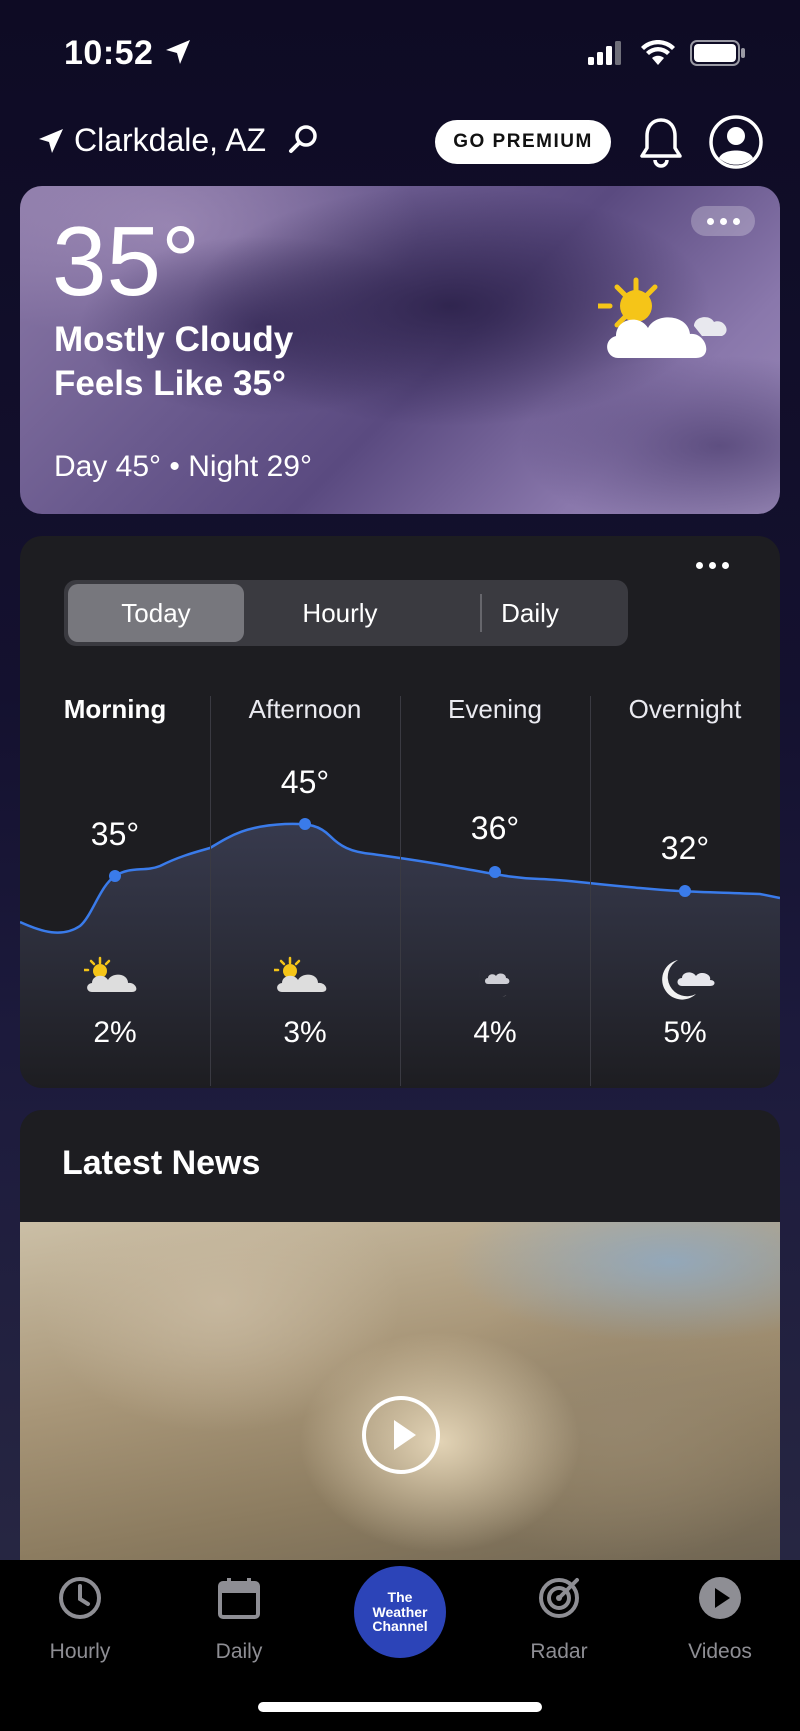  What do you see at coordinates (720, 1598) in the screenshot?
I see `play-circle-icon` at bounding box center [720, 1598].